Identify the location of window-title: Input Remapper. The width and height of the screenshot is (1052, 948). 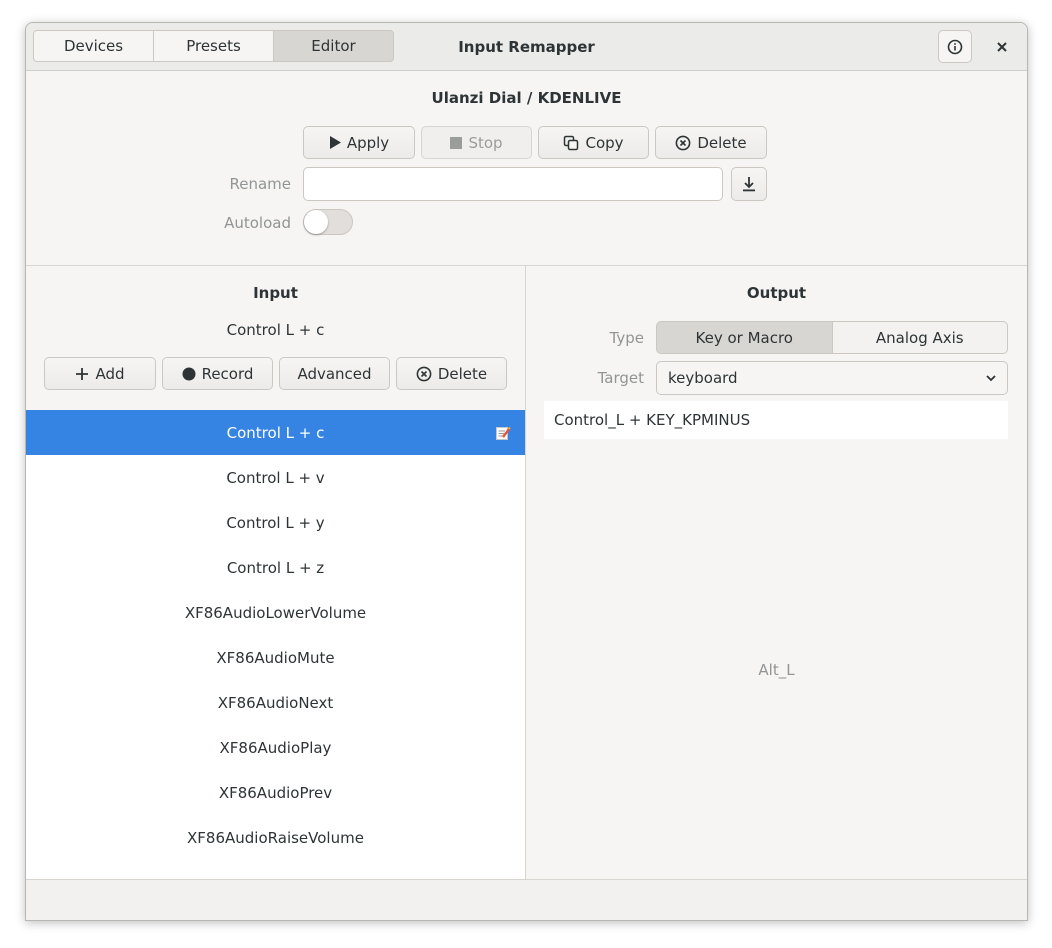
(526, 47).